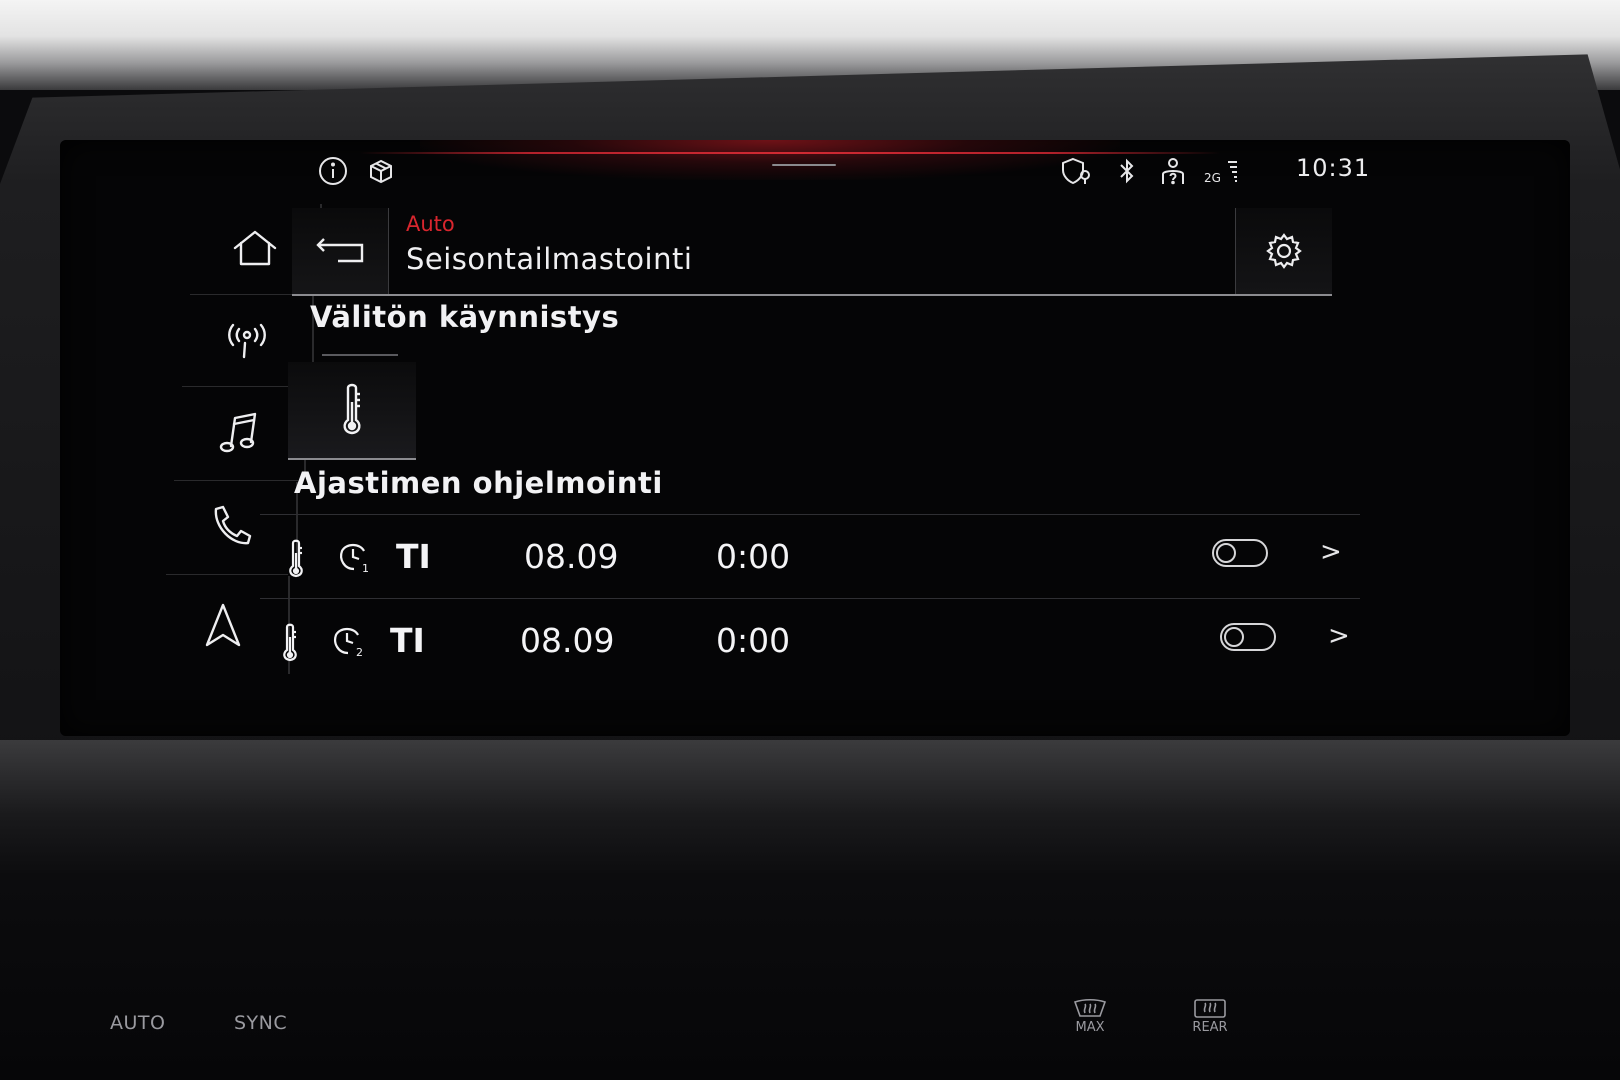  Describe the element at coordinates (365, 568) in the screenshot. I see `svg-text: 1` at that location.